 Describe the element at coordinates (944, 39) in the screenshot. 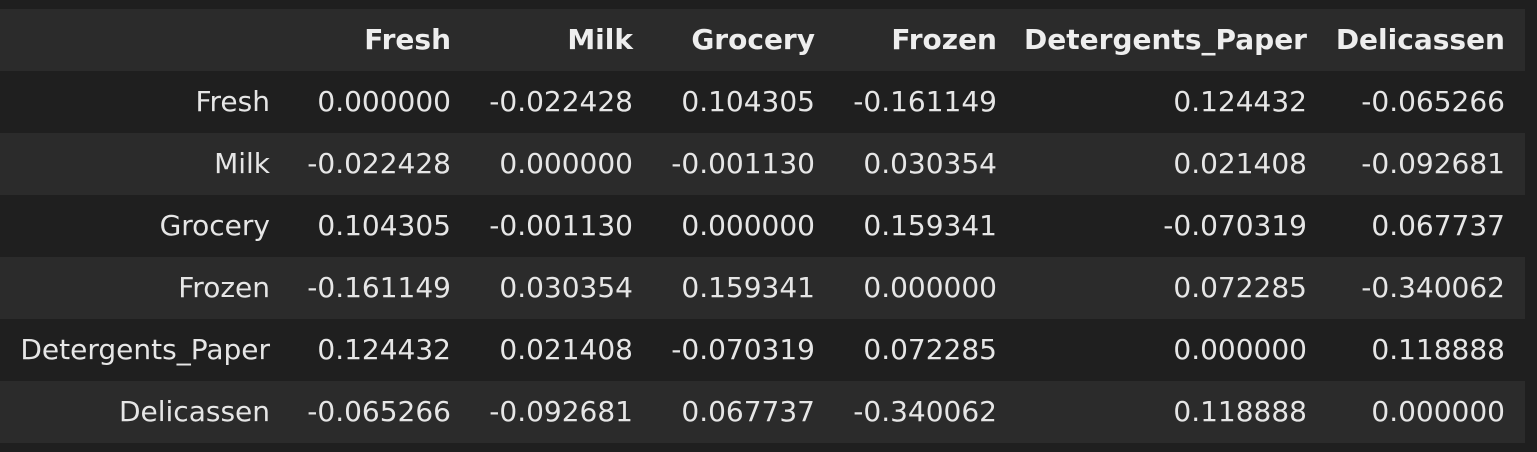

I see `column-header-frozen: Frozen` at that location.